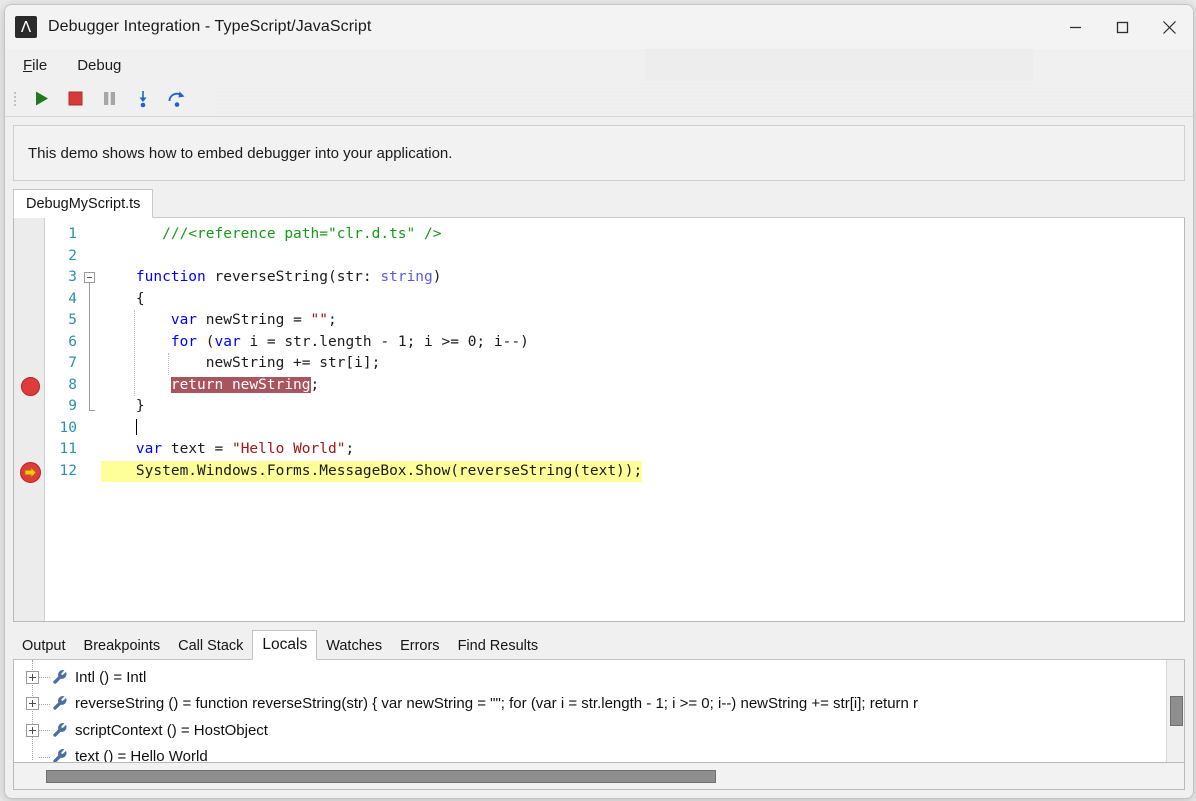  What do you see at coordinates (35, 65) in the screenshot?
I see `menu-item-file: File` at bounding box center [35, 65].